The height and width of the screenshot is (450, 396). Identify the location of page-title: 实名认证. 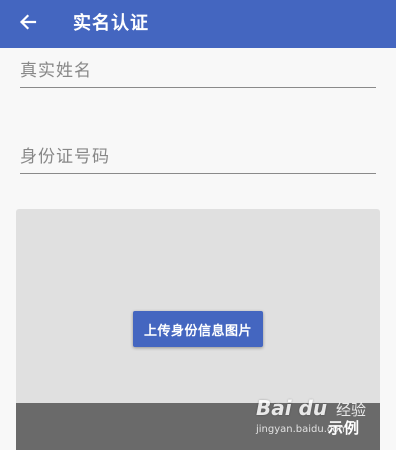
(111, 23).